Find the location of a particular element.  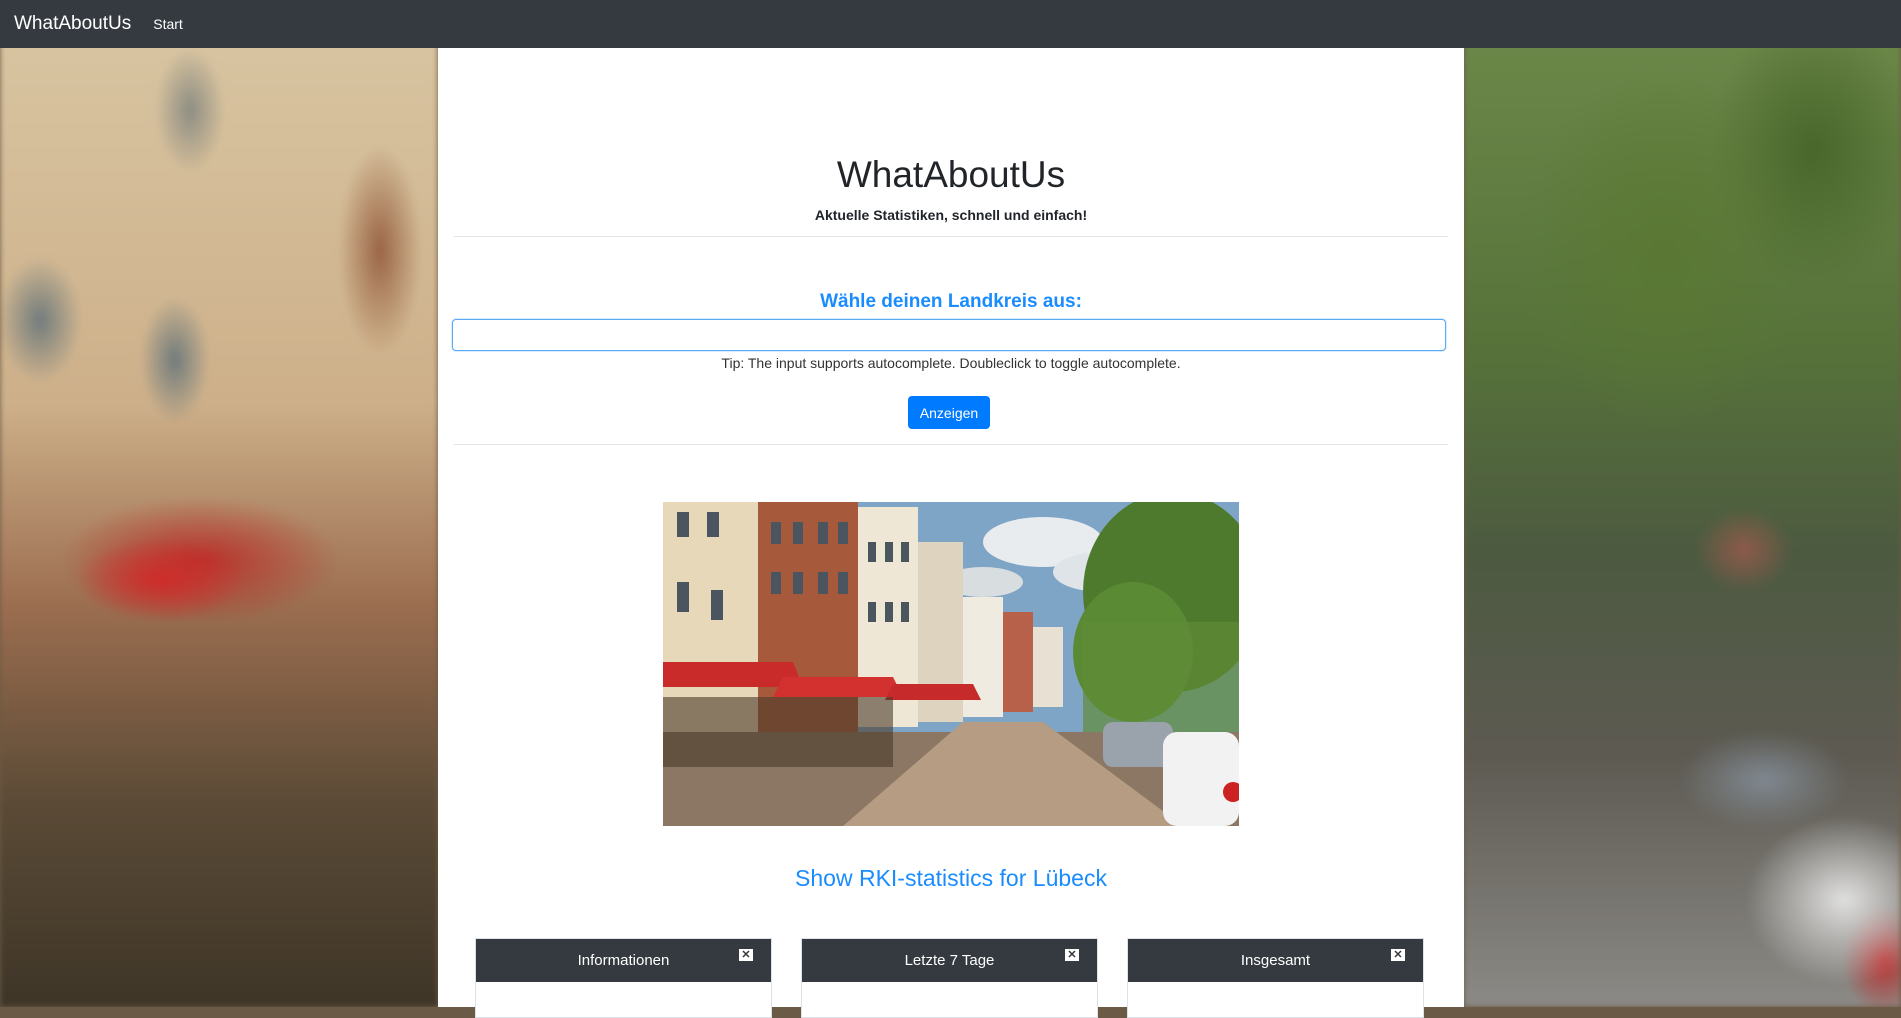

brand-link: WhatAboutUs is located at coordinates (72, 24).